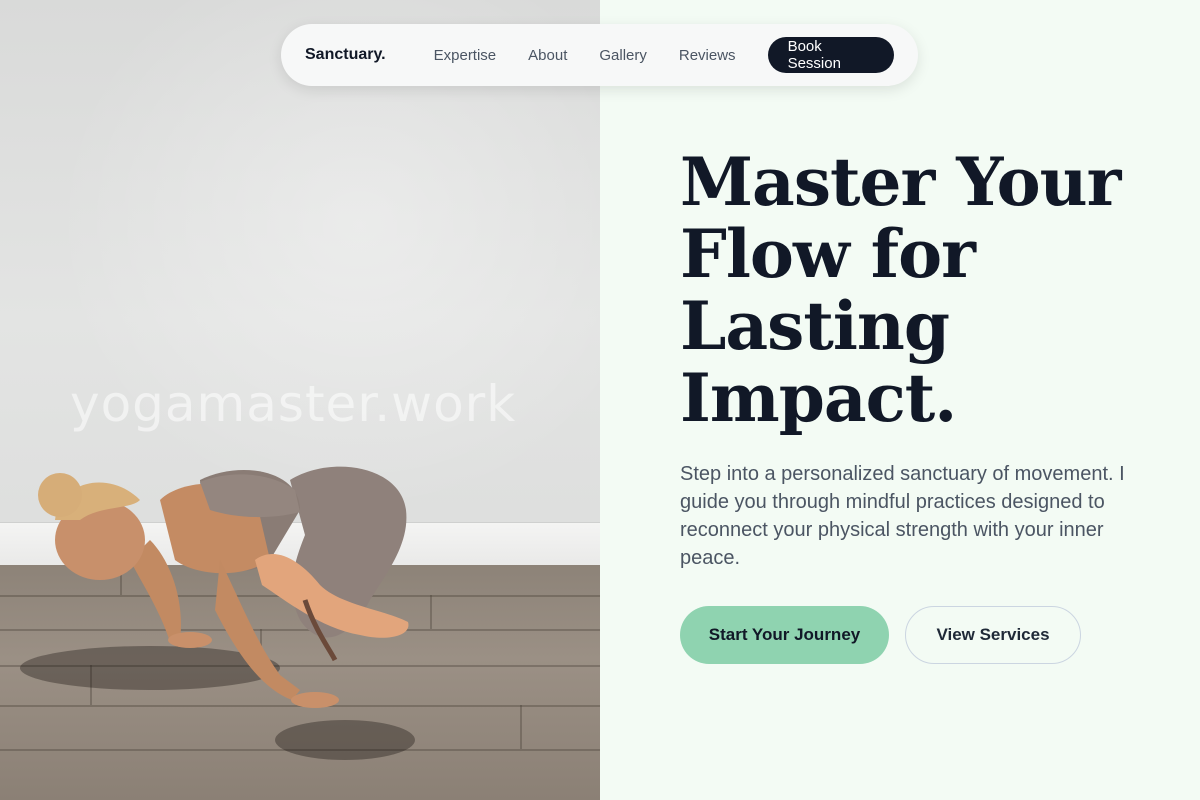 The height and width of the screenshot is (800, 1200). What do you see at coordinates (707, 55) in the screenshot?
I see `nav-link-reviews: Reviews` at bounding box center [707, 55].